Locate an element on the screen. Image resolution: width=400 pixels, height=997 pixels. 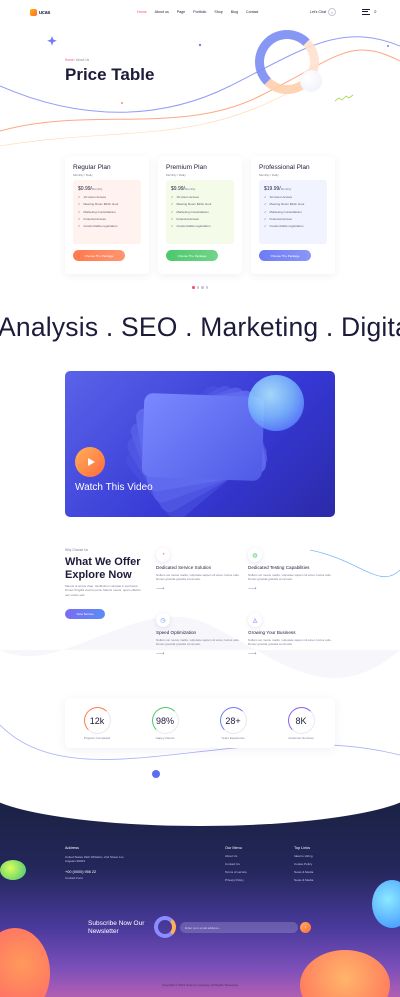
footer-top-link: Ideal to Hiring is located at coordinates (303, 856).